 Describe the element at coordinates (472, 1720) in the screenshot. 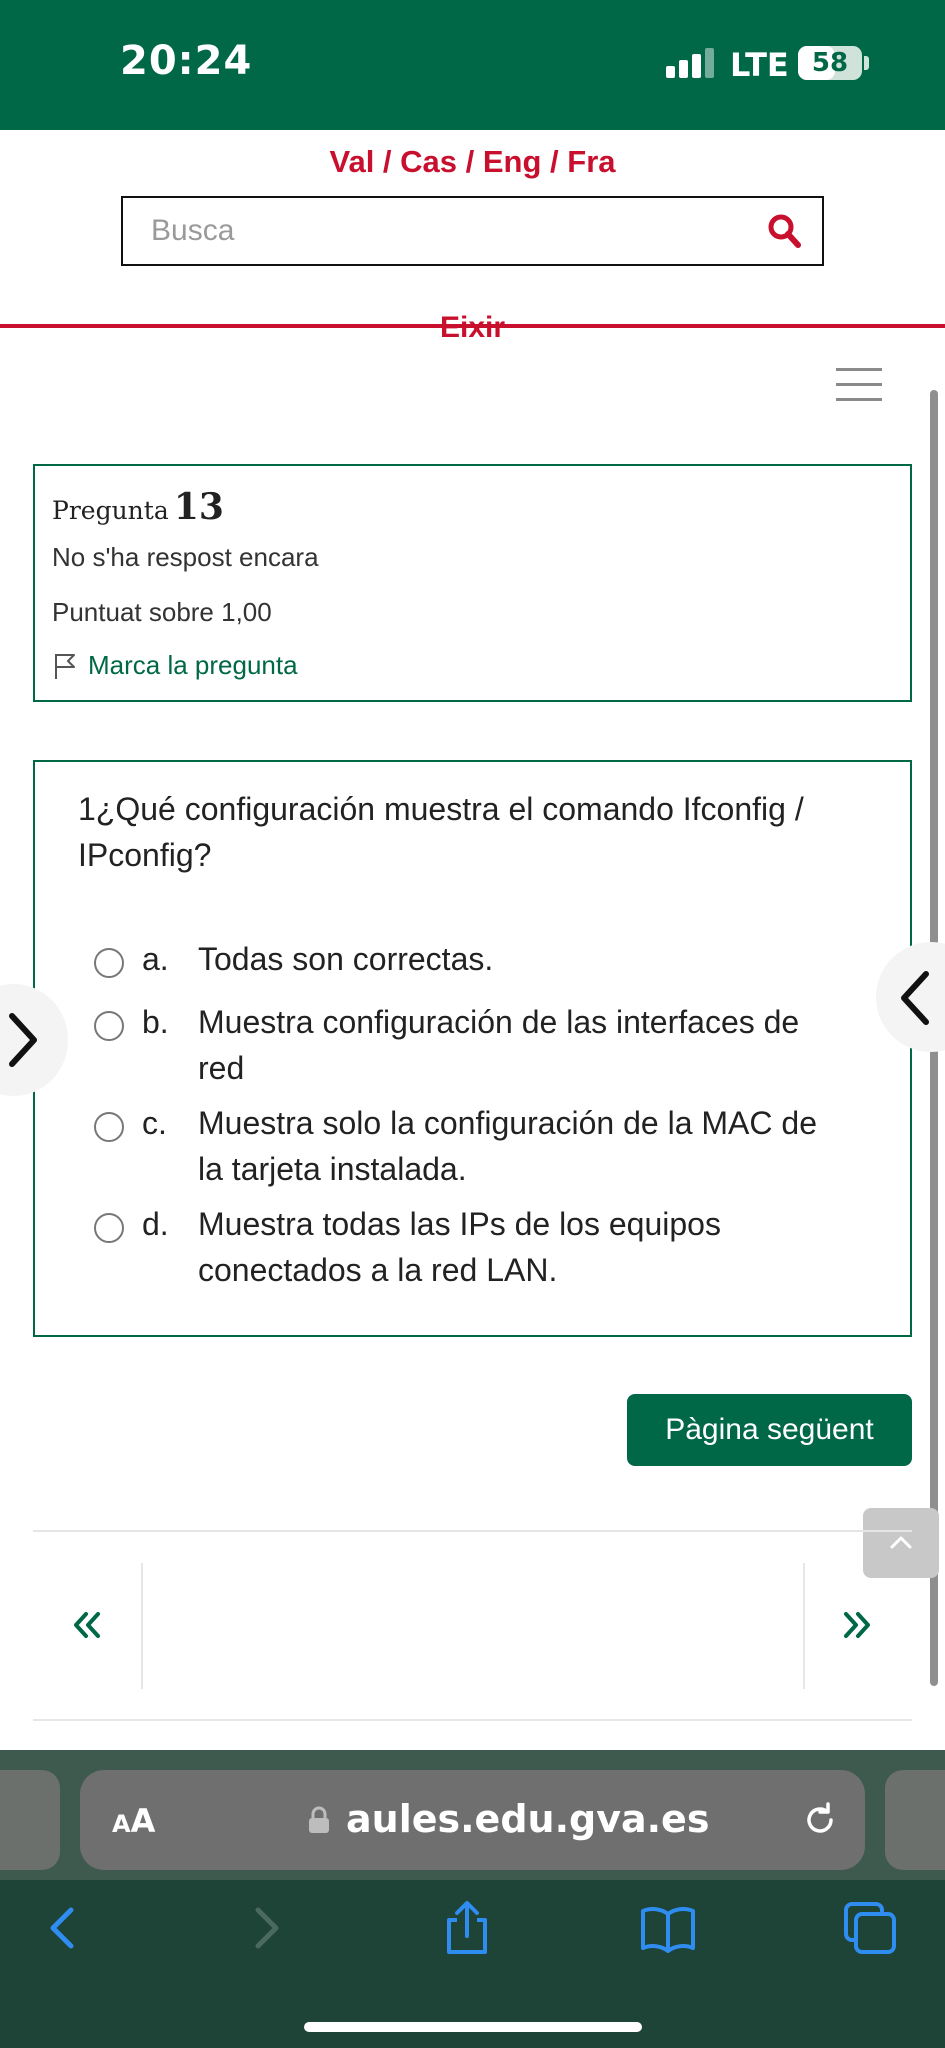

I see `divider-bottom` at that location.